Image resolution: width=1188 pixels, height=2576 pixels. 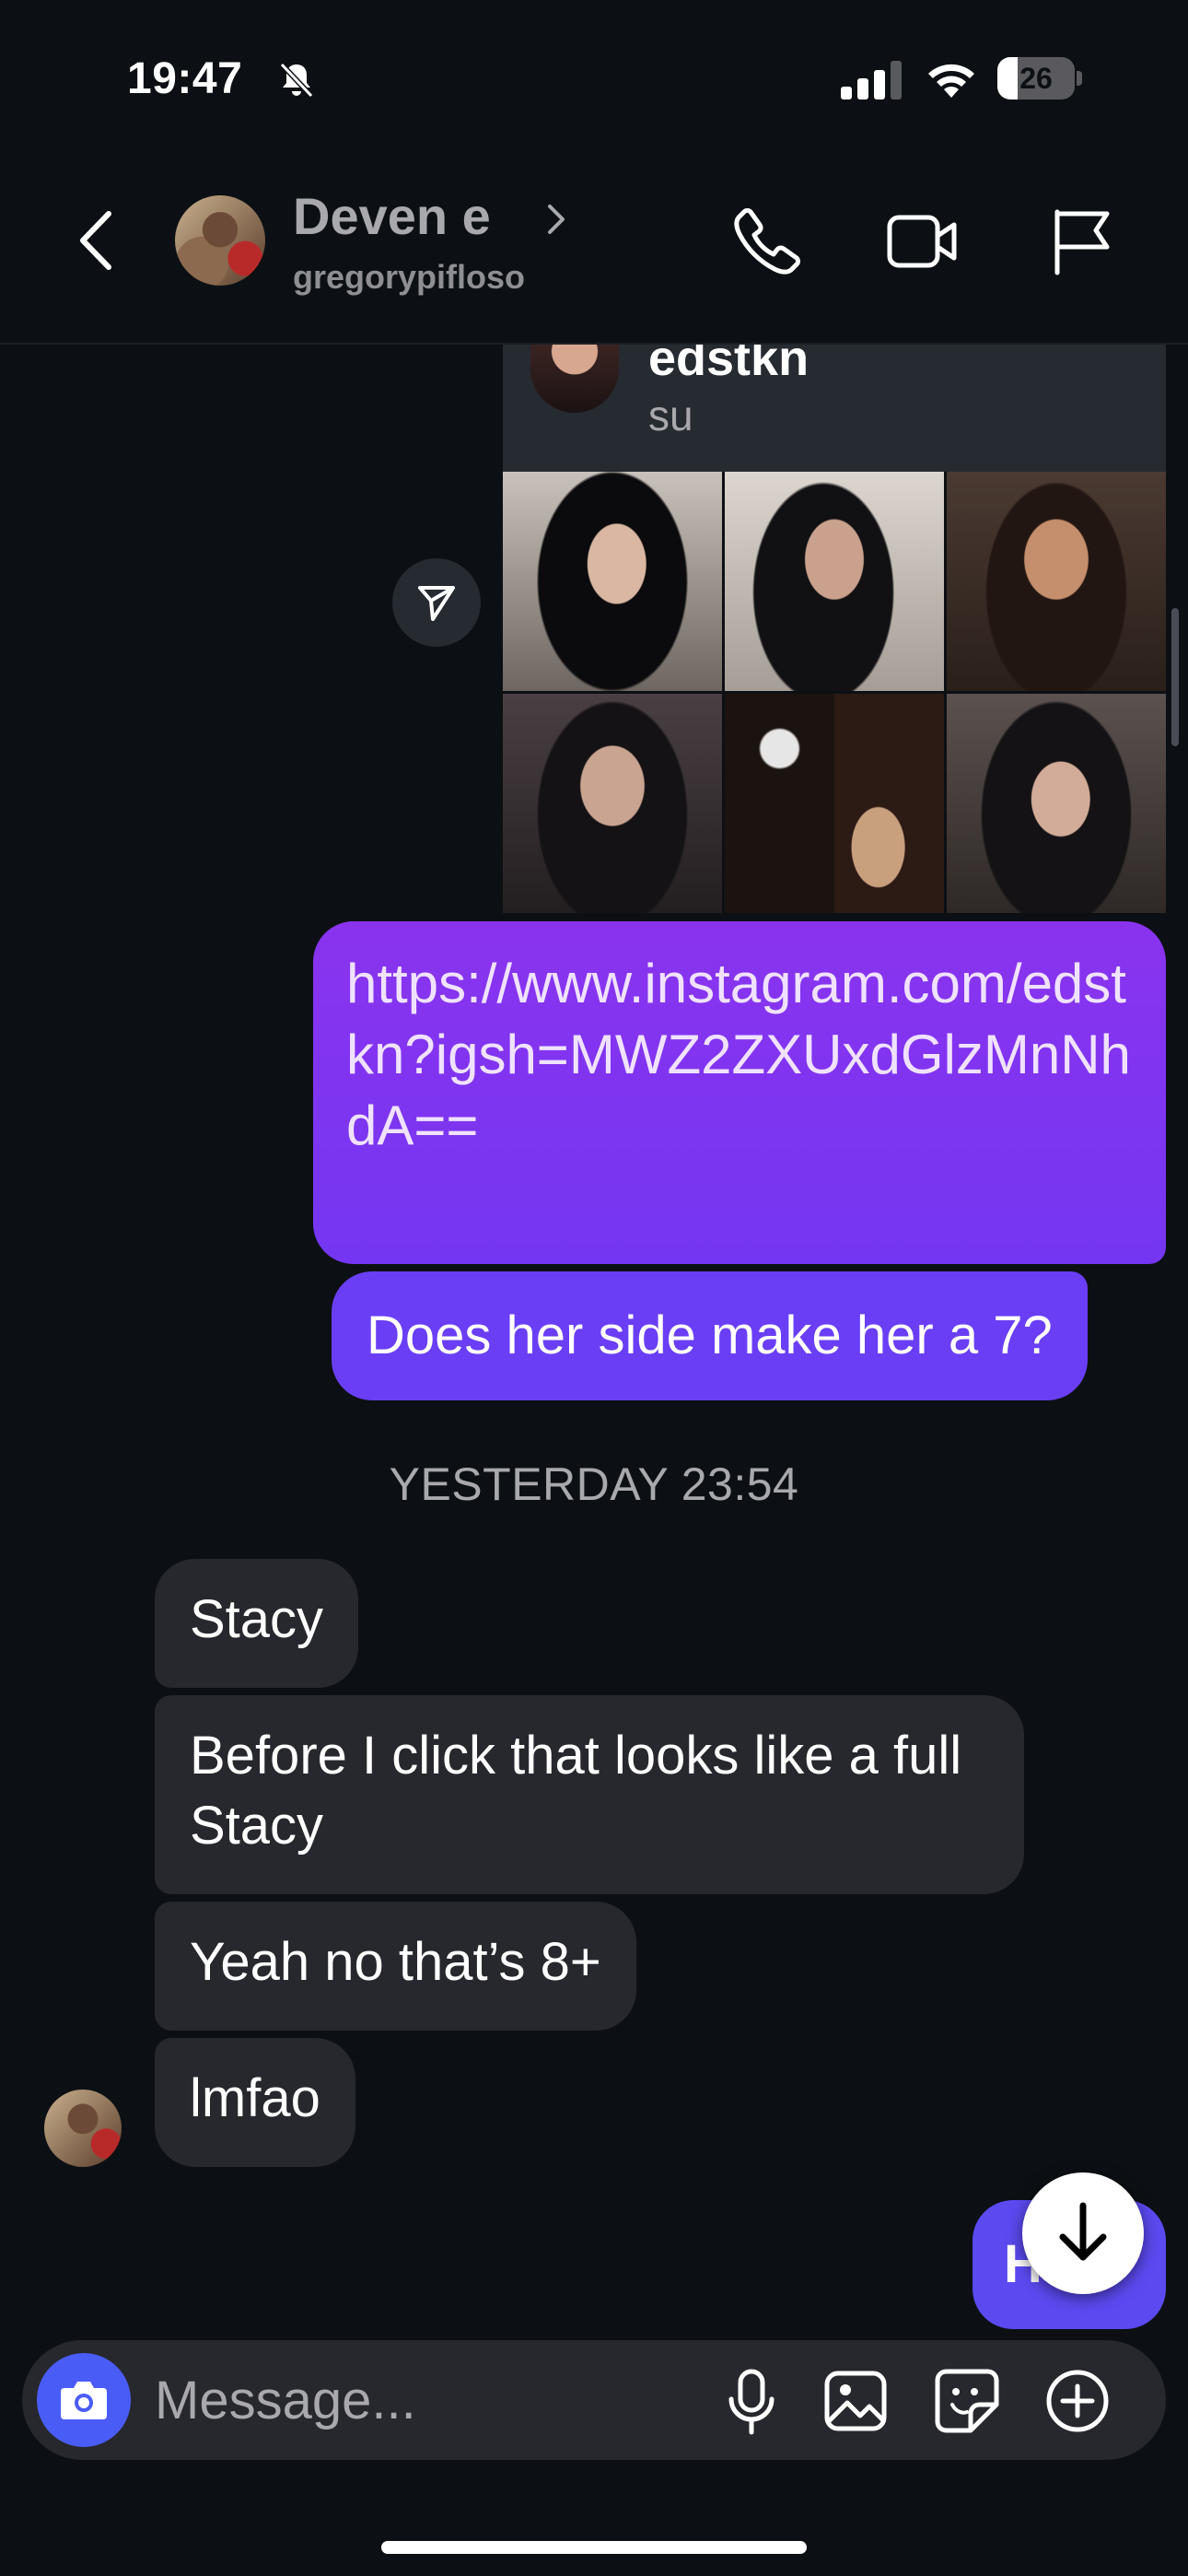 I want to click on message-input, so click(x=412, y=2400).